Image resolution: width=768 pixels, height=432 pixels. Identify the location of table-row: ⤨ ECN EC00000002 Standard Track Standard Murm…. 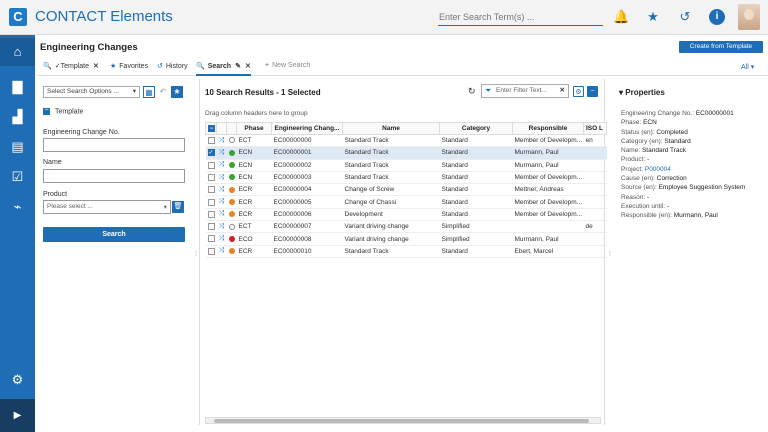
(406, 165).